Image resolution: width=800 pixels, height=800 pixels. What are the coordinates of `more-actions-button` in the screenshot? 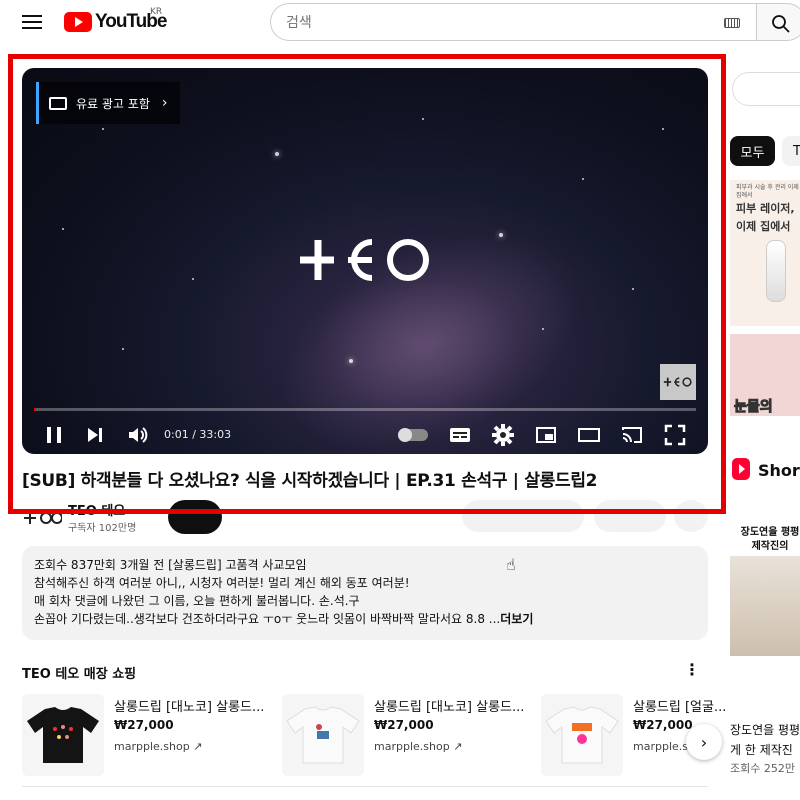 It's located at (691, 516).